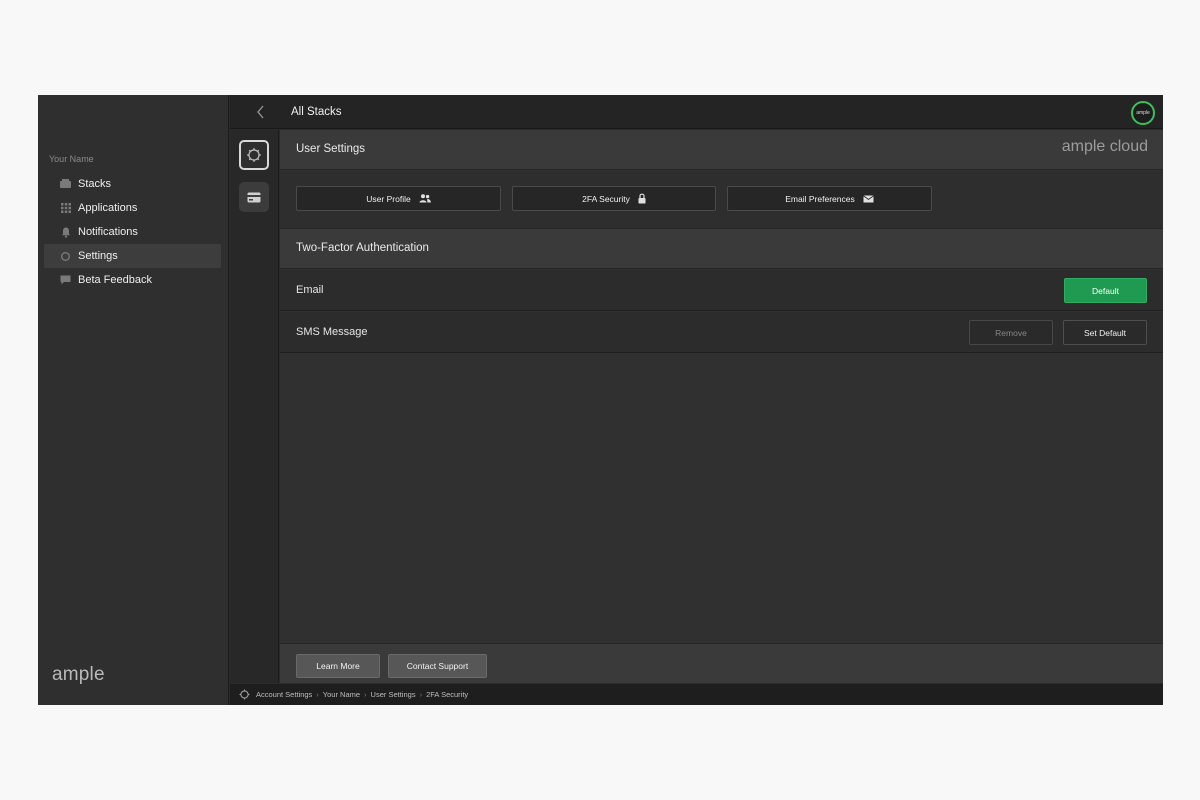 The width and height of the screenshot is (1200, 800). Describe the element at coordinates (108, 208) in the screenshot. I see `sidebar-item-label: Applications` at that location.